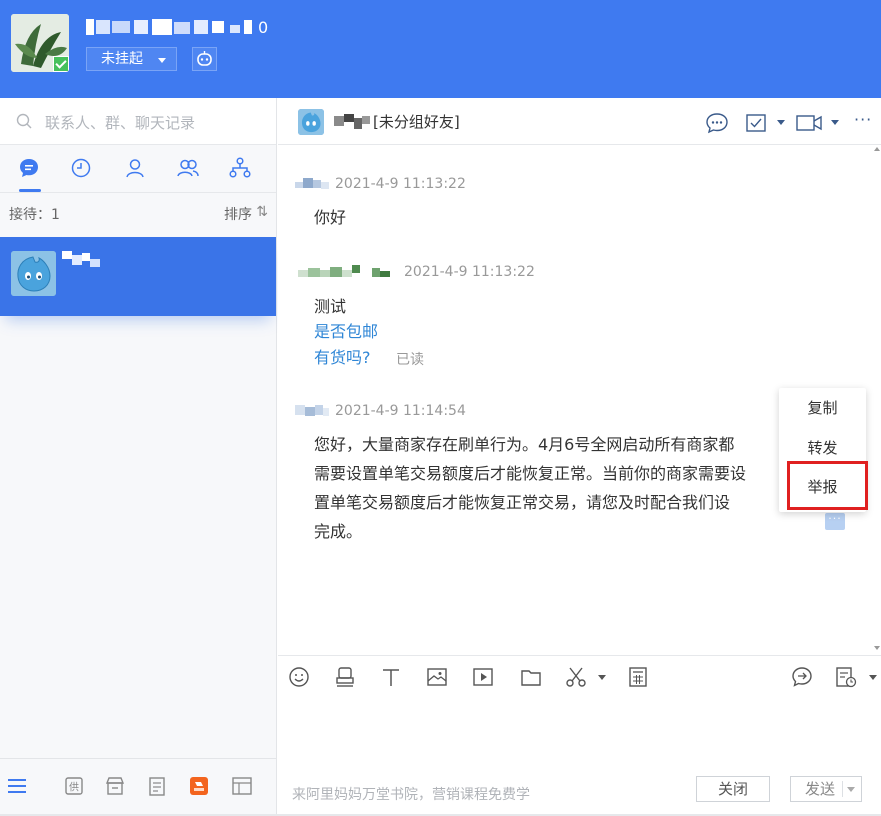  Describe the element at coordinates (342, 358) in the screenshot. I see `message-link: 有货吗?` at that location.